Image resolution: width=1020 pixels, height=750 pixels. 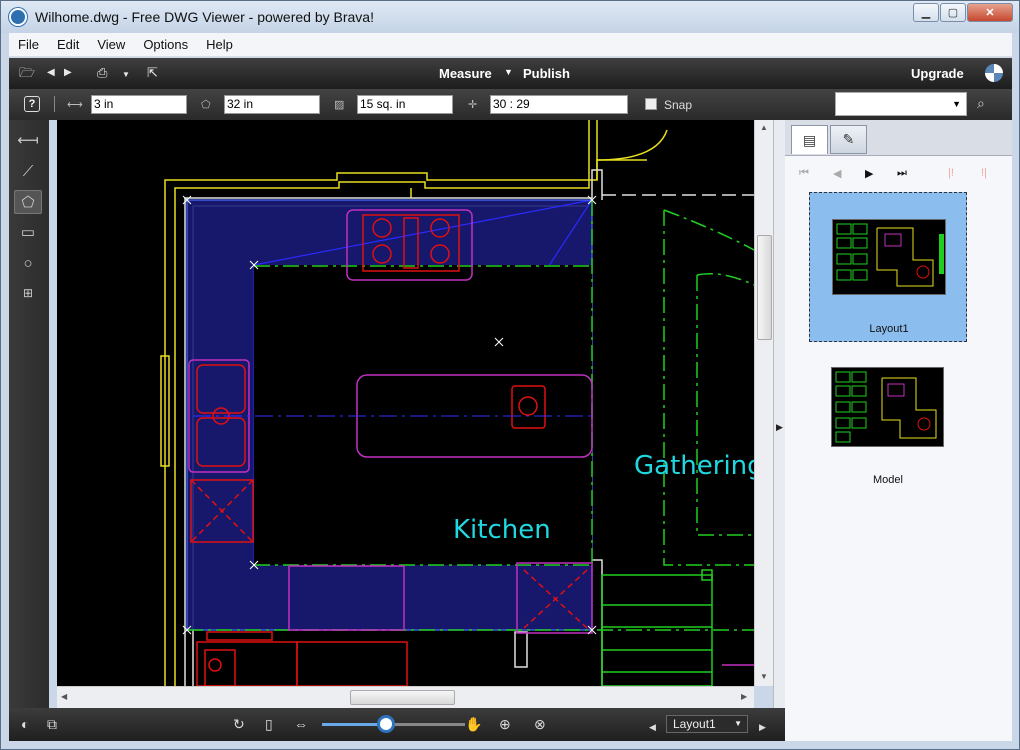 What do you see at coordinates (28, 232) in the screenshot?
I see `rectangle-tool-icon: ▭` at bounding box center [28, 232].